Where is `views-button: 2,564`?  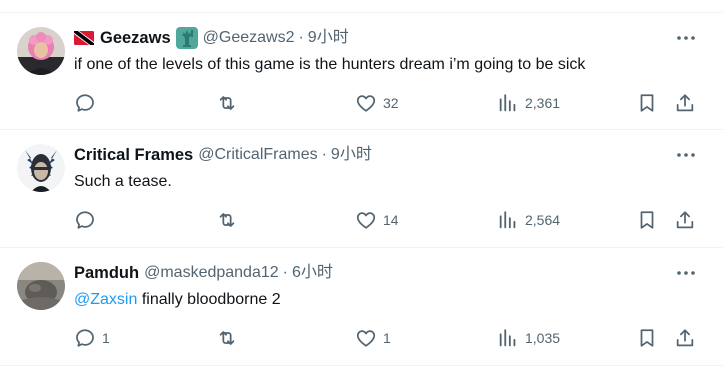 views-button: 2,564 is located at coordinates (528, 220).